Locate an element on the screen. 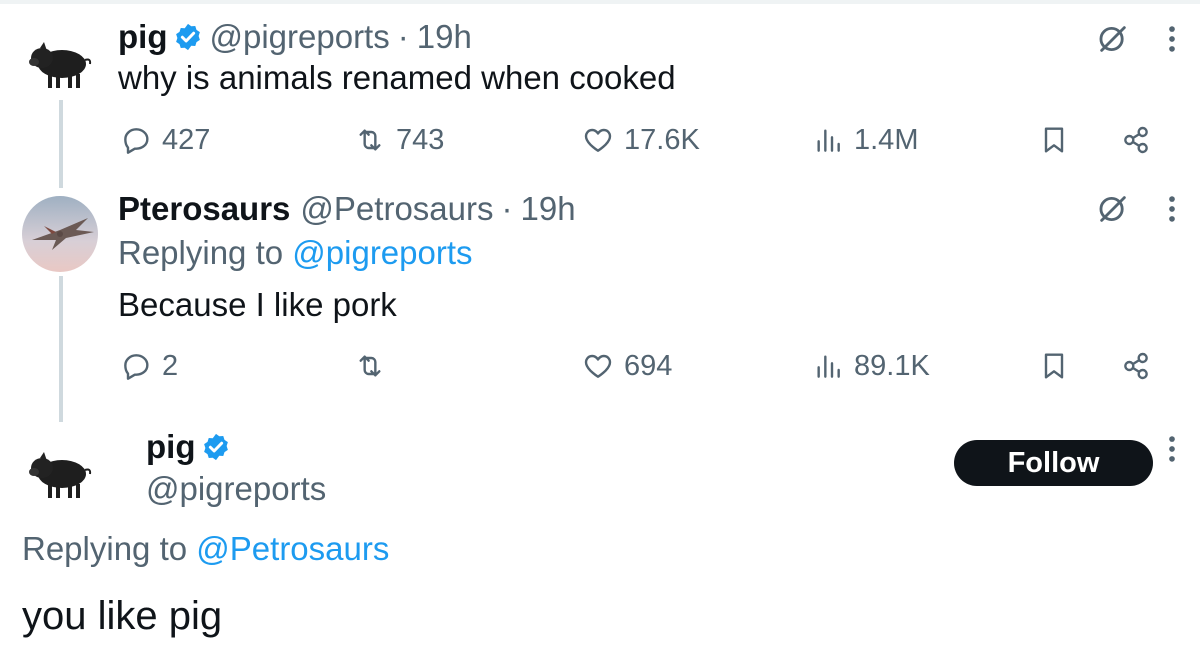 The height and width of the screenshot is (666, 1200). like-button: 17.6K is located at coordinates (641, 140).